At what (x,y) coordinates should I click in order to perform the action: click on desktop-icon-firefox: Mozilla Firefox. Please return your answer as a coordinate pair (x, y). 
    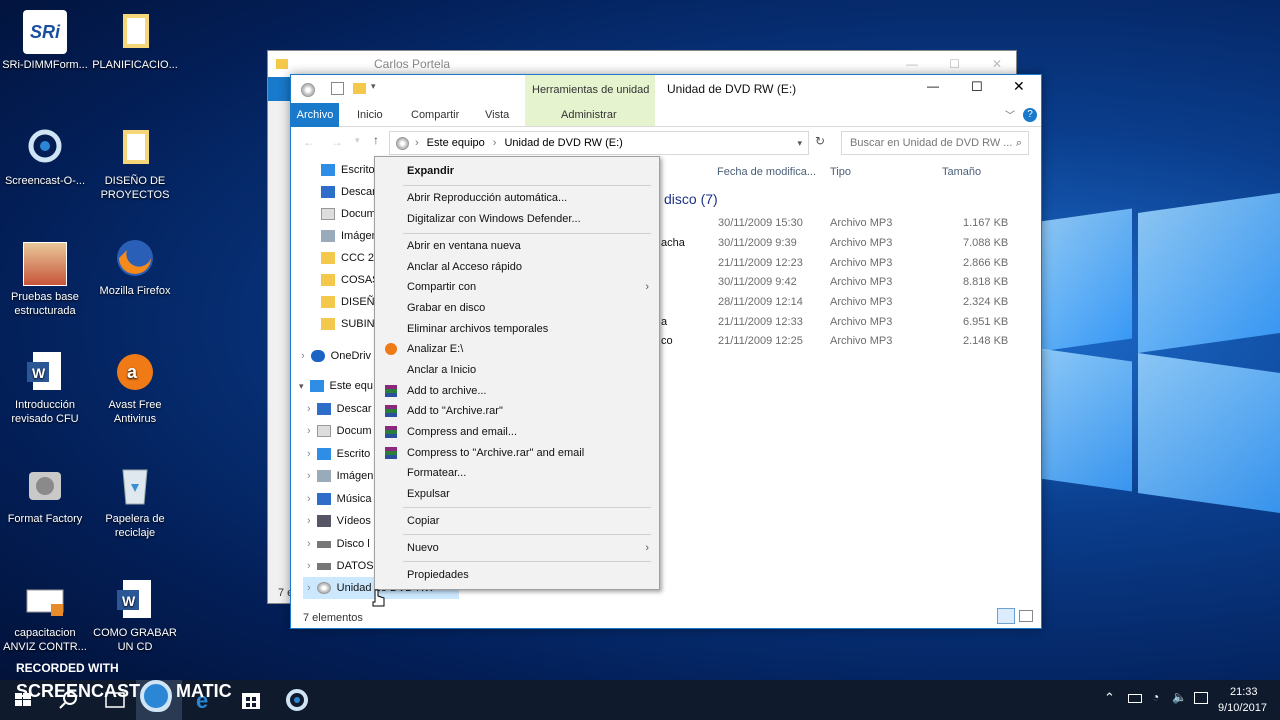
    Looking at the image, I should click on (135, 267).